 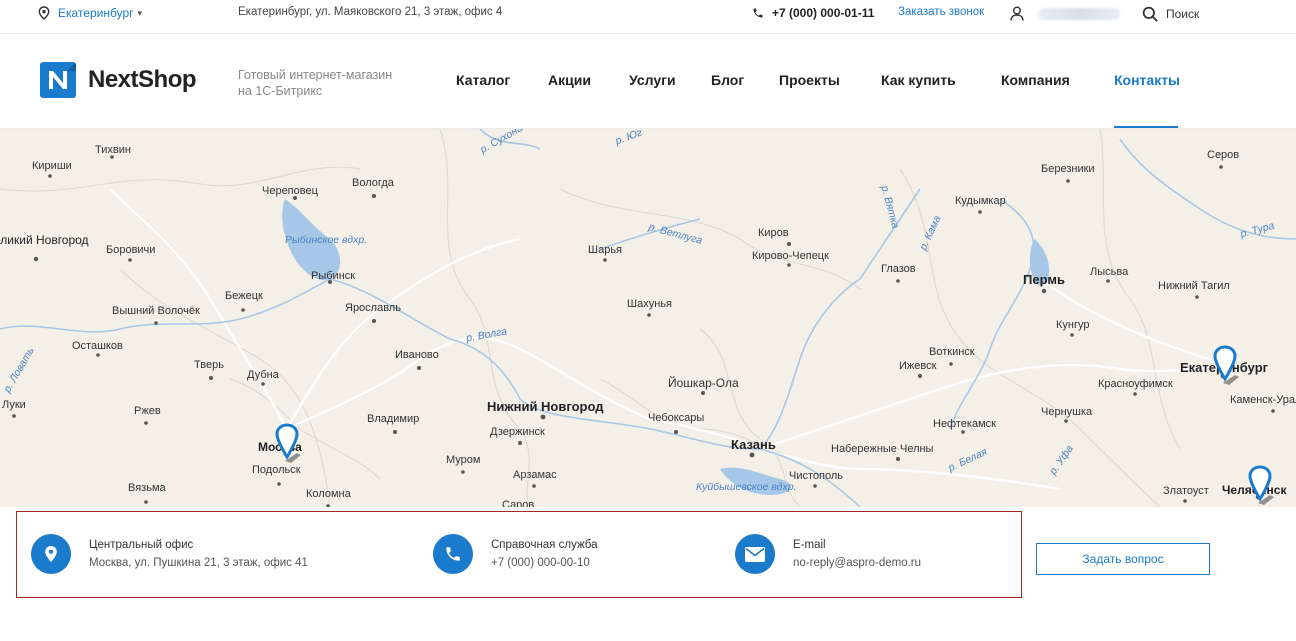 What do you see at coordinates (823, 13) in the screenshot?
I see `phone-number: +7 (000) 000-01-11` at bounding box center [823, 13].